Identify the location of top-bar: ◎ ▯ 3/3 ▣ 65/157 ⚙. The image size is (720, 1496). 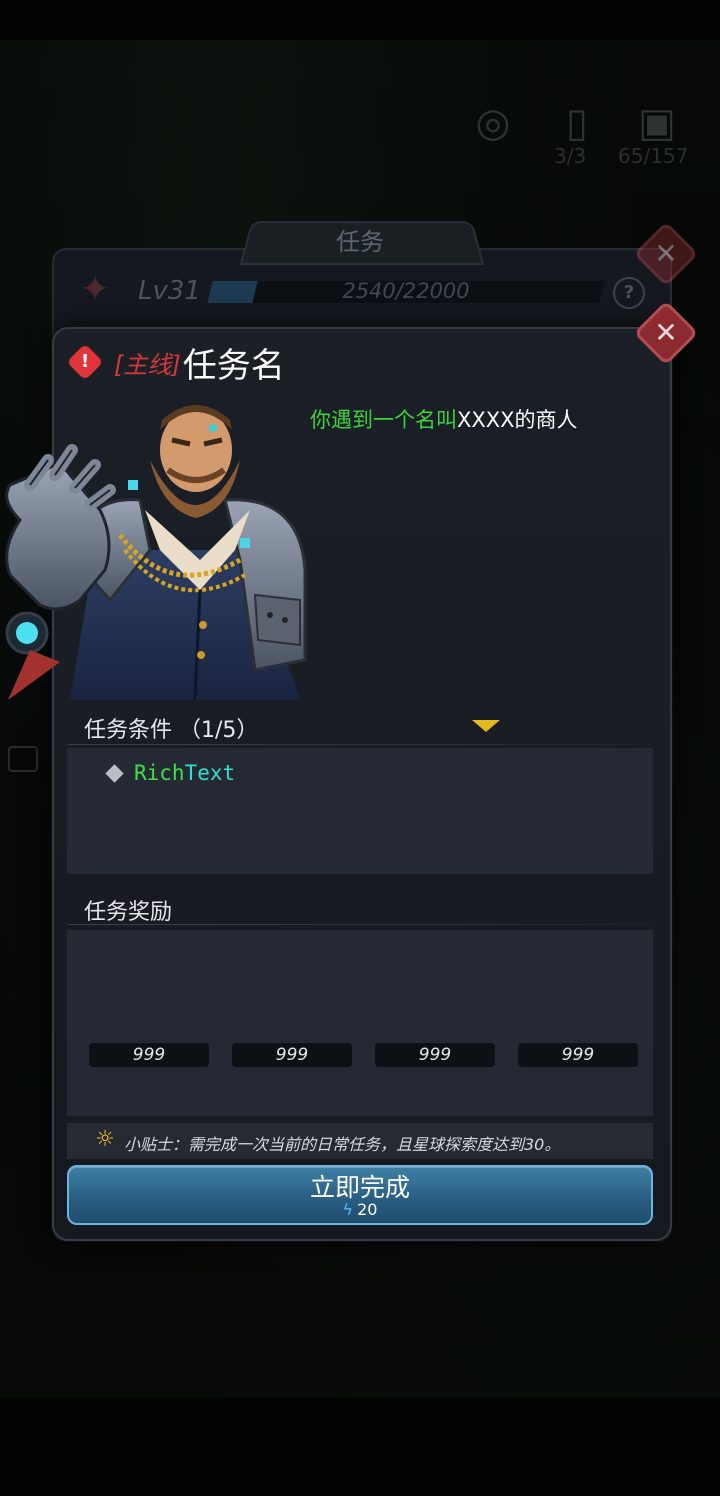
(555, 135).